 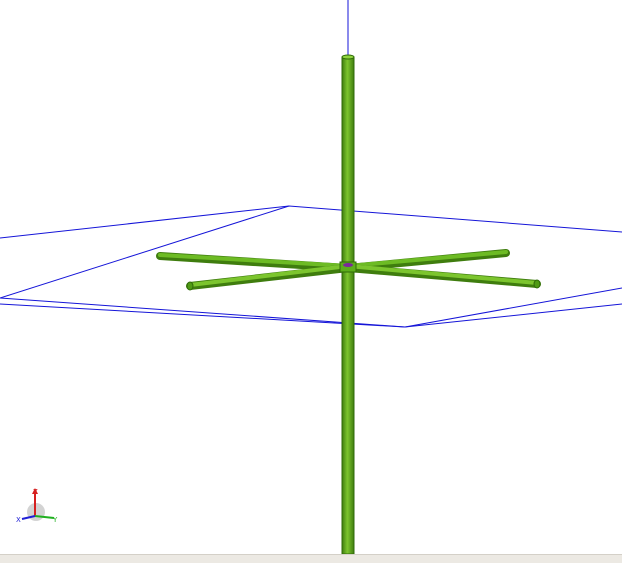 What do you see at coordinates (363, 277) in the screenshot?
I see `ground-radials-front` at bounding box center [363, 277].